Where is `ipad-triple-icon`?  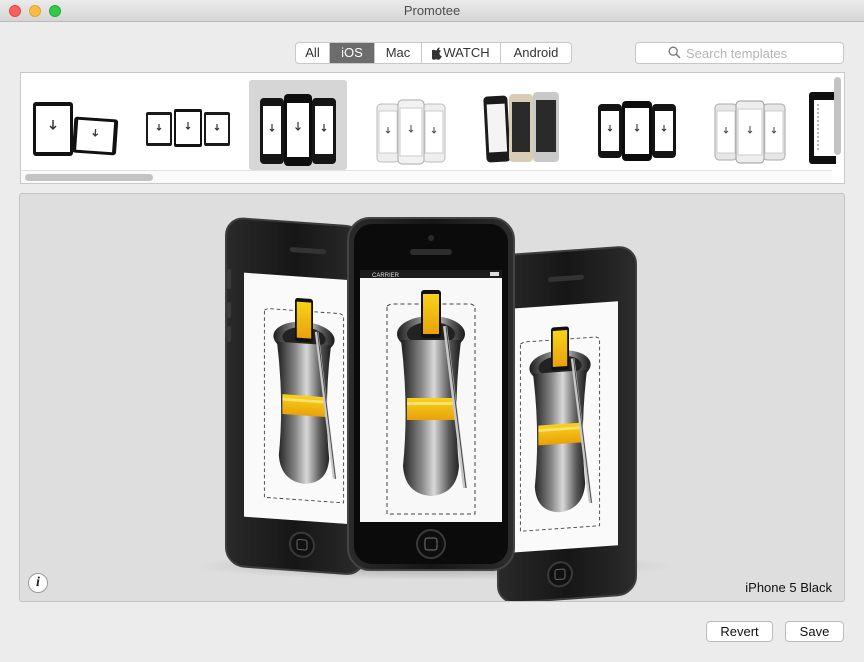 ipad-triple-icon is located at coordinates (188, 128).